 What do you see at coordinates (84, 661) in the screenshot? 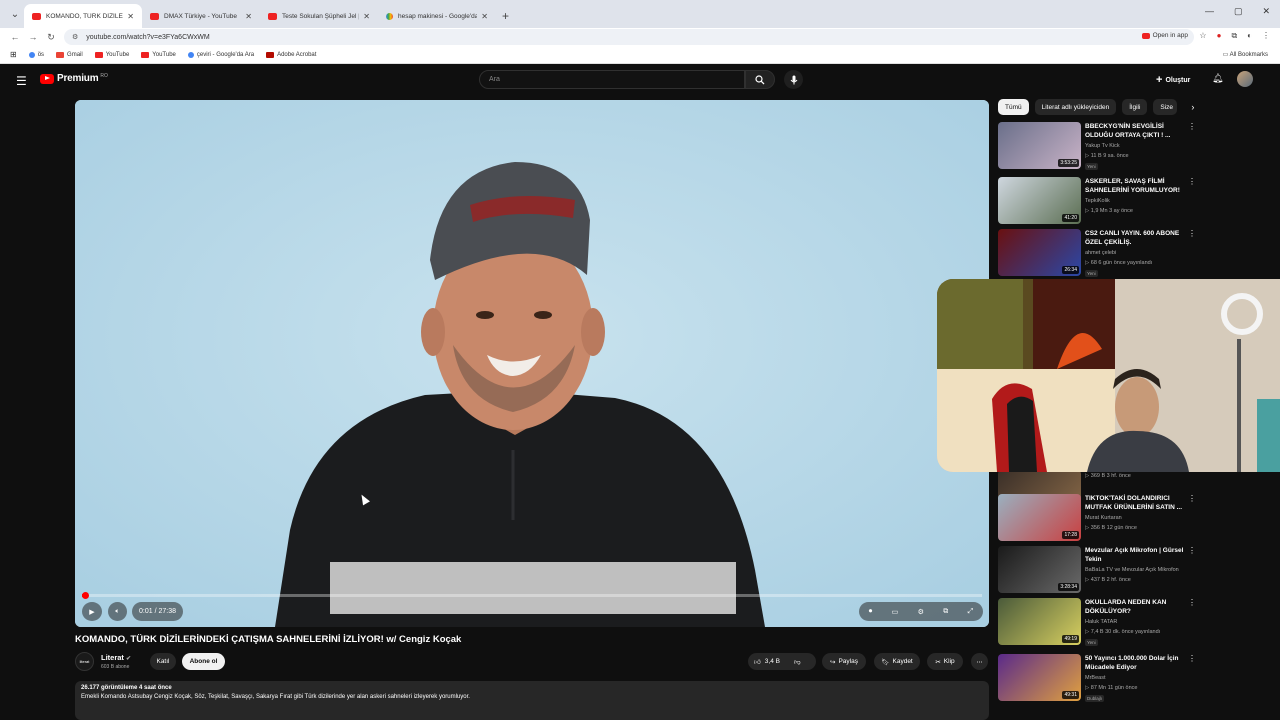
I see `channel-avatar: literat` at bounding box center [84, 661].